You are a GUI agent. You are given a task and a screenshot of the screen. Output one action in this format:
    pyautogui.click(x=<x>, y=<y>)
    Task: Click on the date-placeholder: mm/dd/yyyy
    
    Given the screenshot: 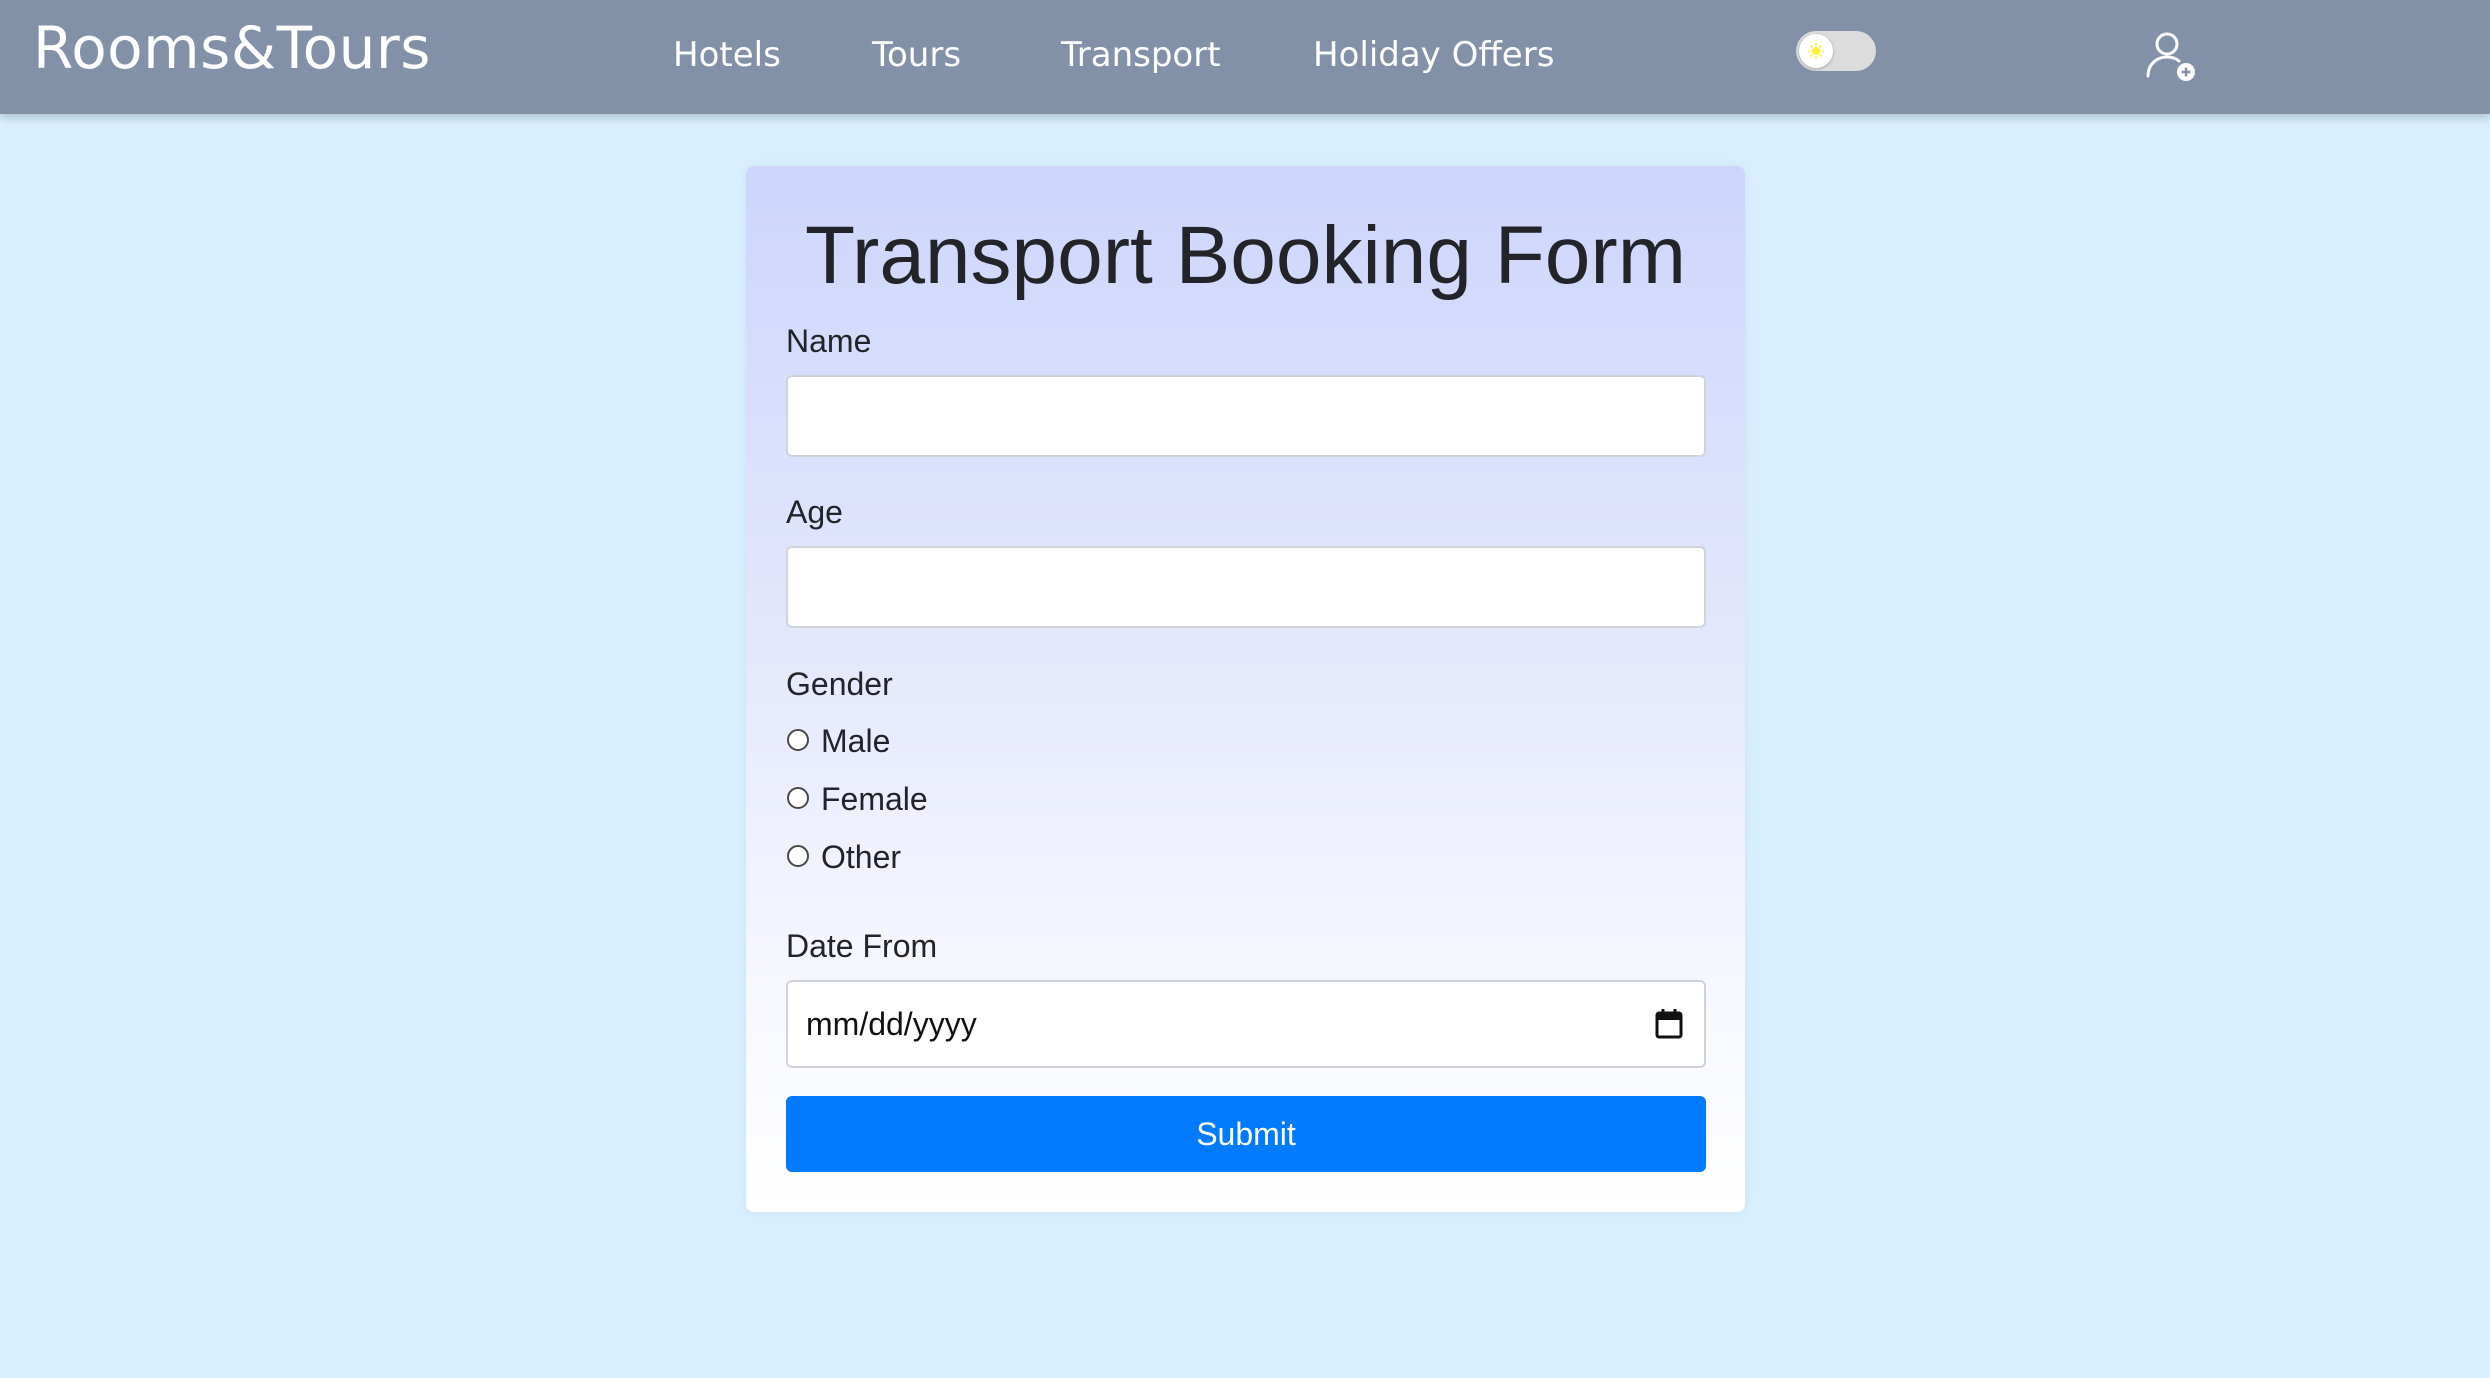 What is the action you would take?
    pyautogui.click(x=891, y=1024)
    